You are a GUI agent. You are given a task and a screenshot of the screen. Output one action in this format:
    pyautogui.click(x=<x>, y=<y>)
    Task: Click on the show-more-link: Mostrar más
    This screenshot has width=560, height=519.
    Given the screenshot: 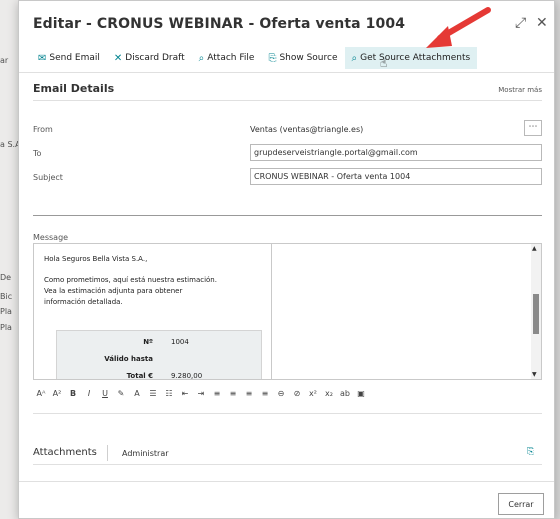 What is the action you would take?
    pyautogui.click(x=520, y=90)
    